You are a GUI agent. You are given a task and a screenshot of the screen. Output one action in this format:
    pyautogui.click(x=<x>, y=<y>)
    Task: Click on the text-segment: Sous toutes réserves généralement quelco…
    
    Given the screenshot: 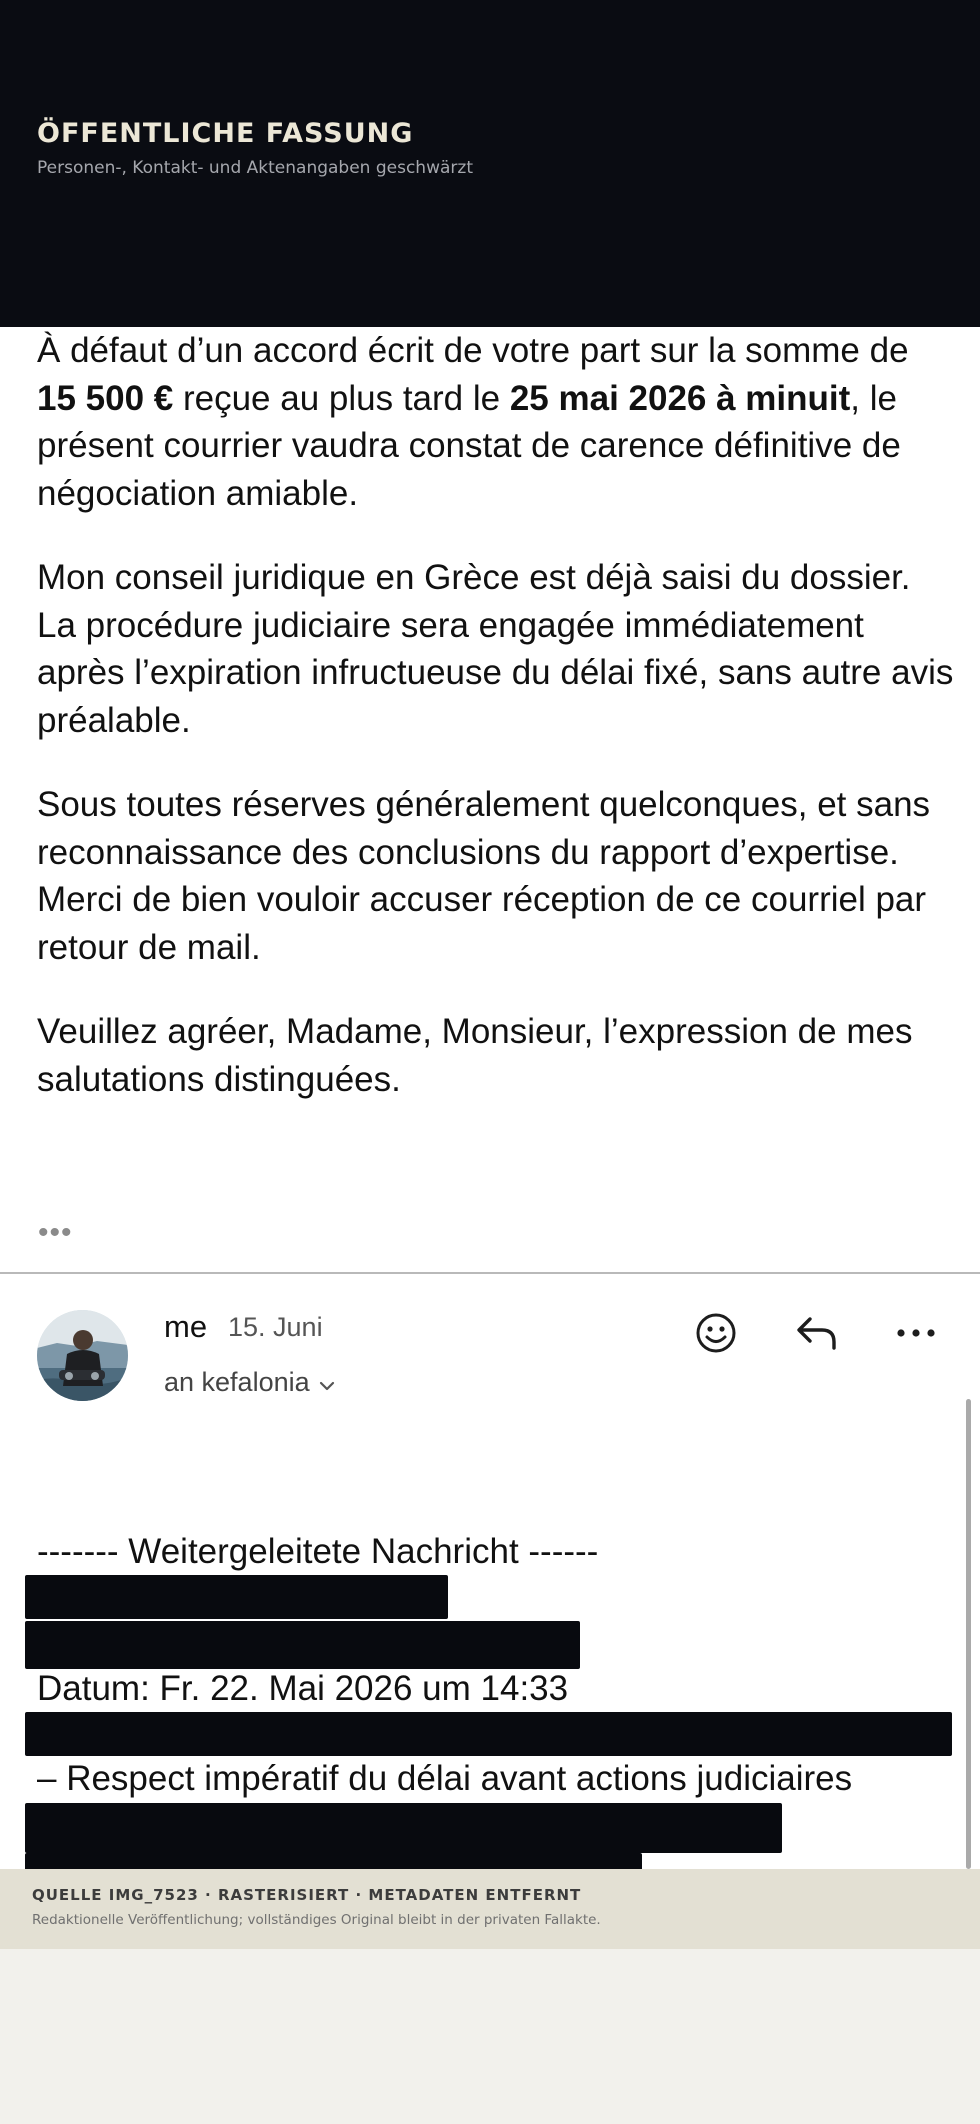 What is the action you would take?
    pyautogui.click(x=484, y=828)
    